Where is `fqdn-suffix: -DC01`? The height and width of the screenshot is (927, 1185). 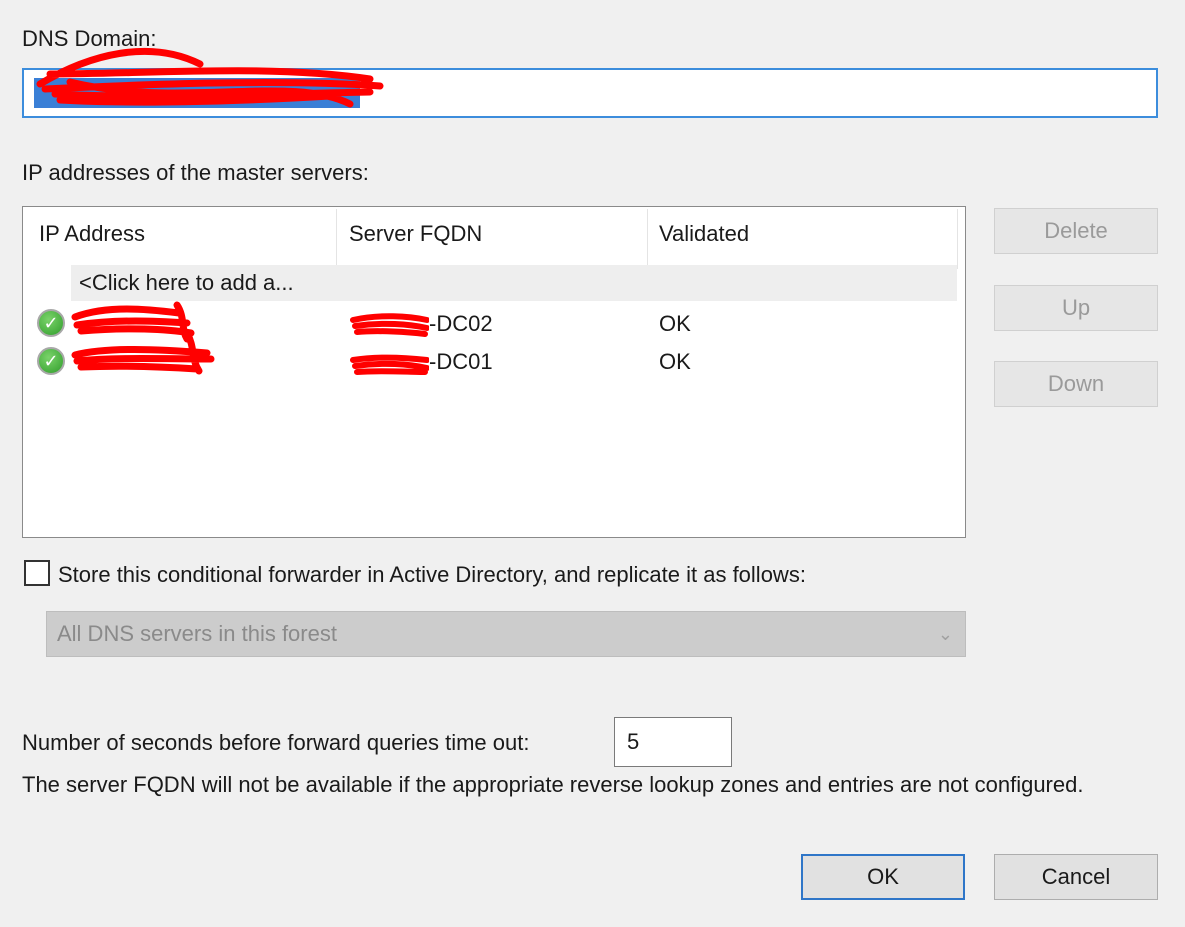
fqdn-suffix: -DC01 is located at coordinates (461, 361).